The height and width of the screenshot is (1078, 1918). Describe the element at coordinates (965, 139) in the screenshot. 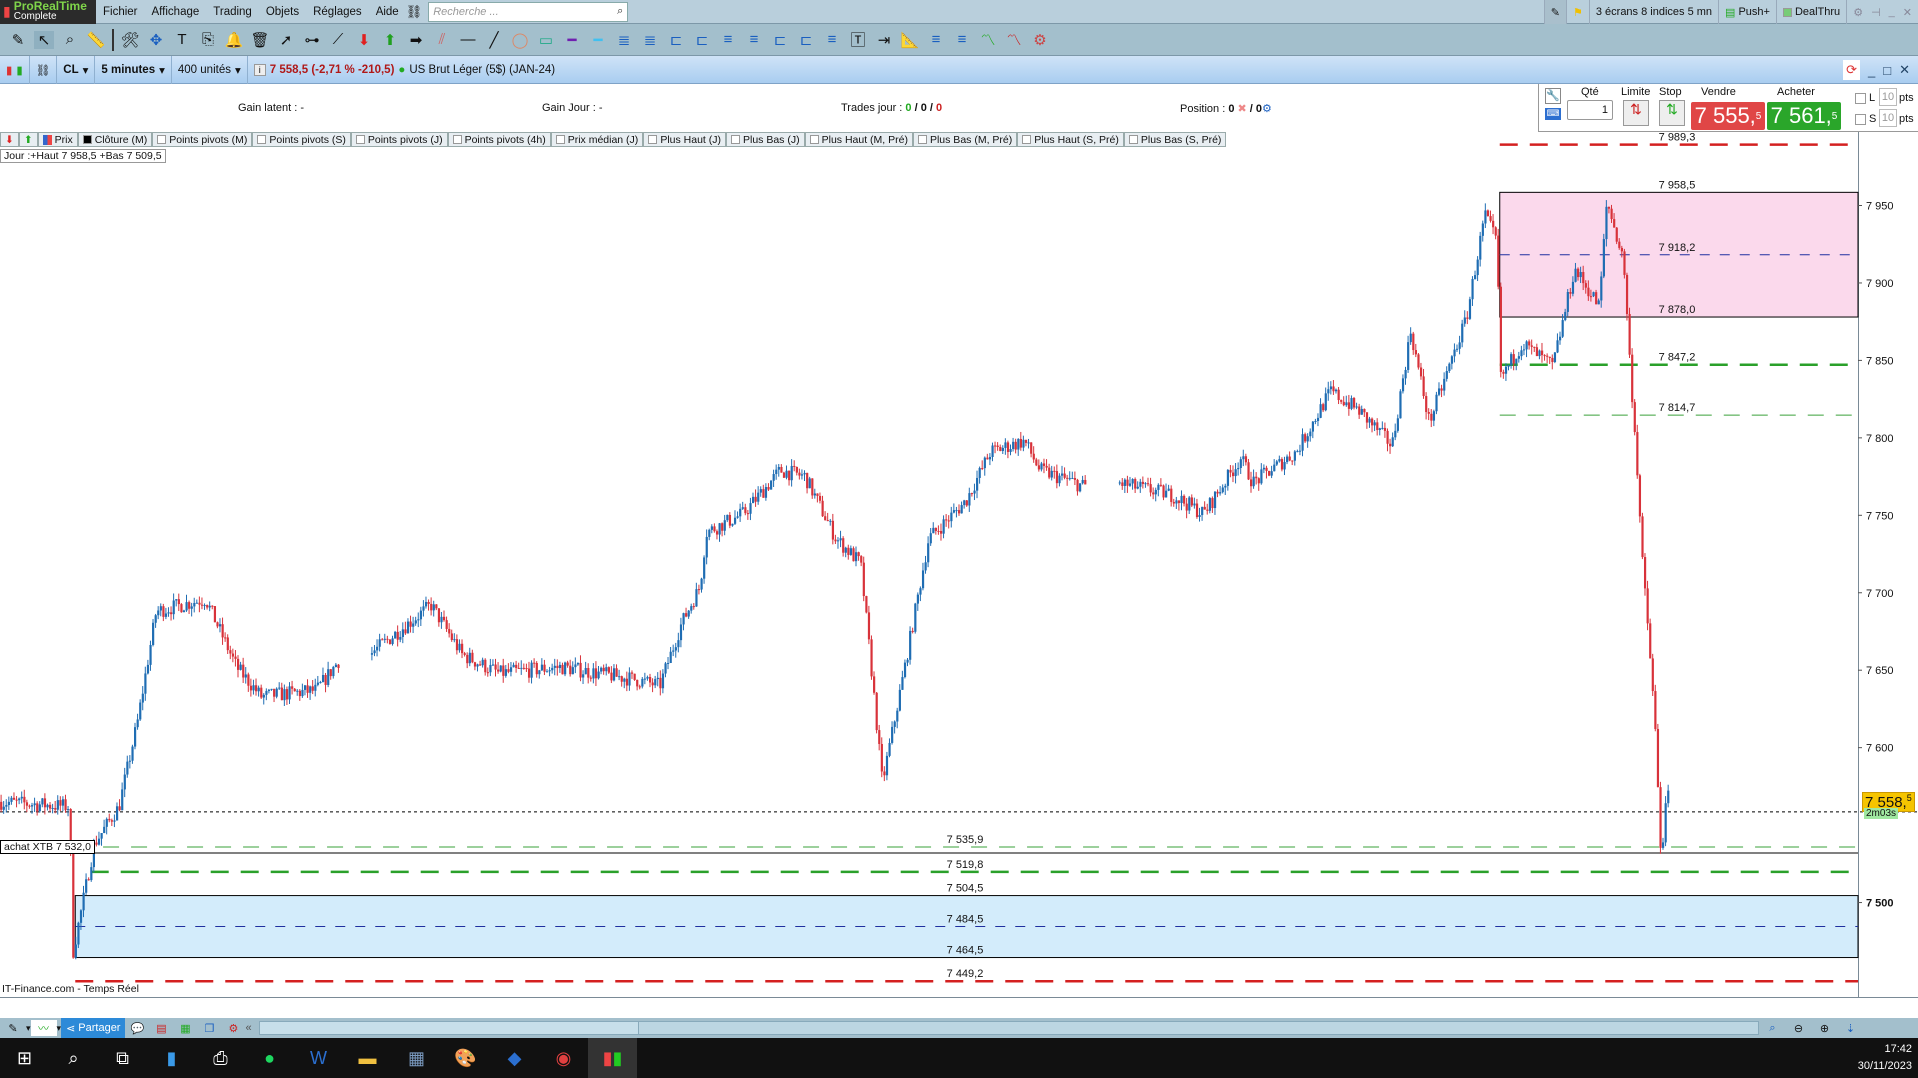

I see `indicator-item: Plus Bas (M, Pré)` at that location.